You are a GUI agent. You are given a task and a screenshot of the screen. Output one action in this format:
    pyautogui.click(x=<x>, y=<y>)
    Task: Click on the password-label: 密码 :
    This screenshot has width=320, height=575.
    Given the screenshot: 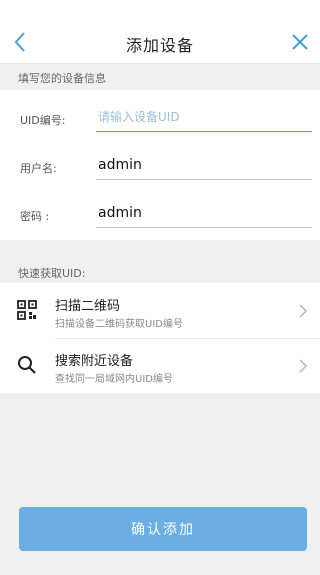 What is the action you would take?
    pyautogui.click(x=35, y=216)
    